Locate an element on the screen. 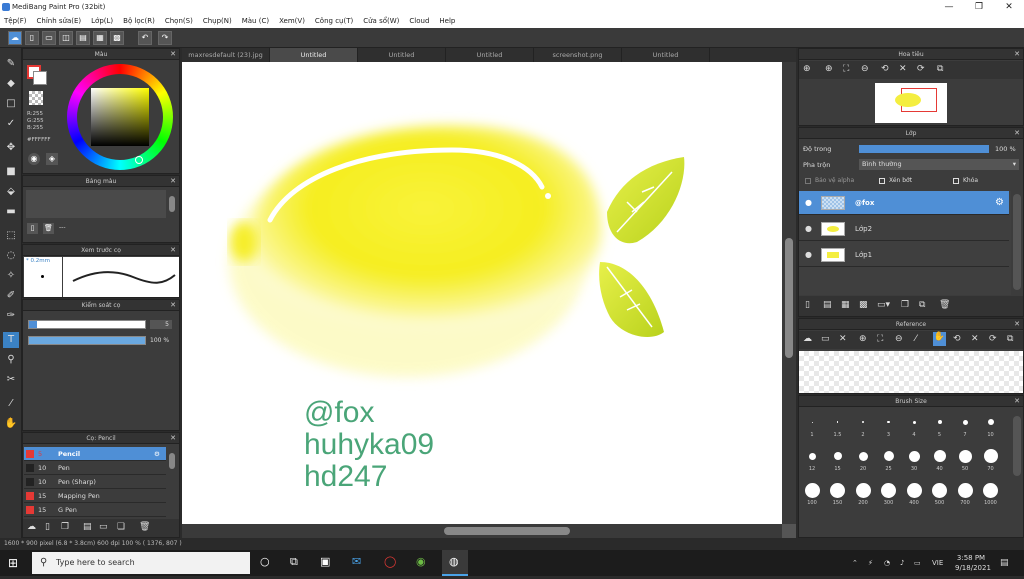 The image size is (1024, 579). menu-file: Tệp(F) is located at coordinates (15, 21).